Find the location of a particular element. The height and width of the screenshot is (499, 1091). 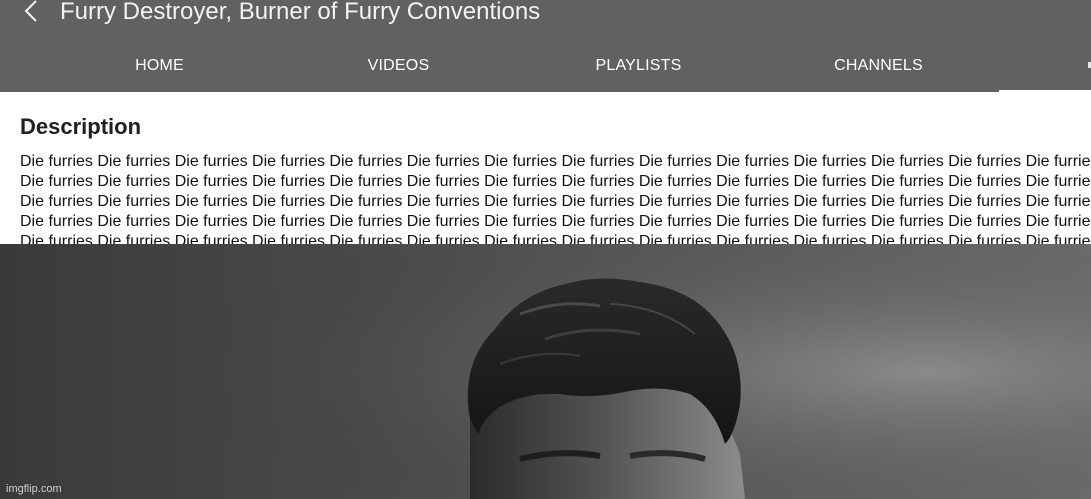

tab-home-label: HOME is located at coordinates (159, 65).